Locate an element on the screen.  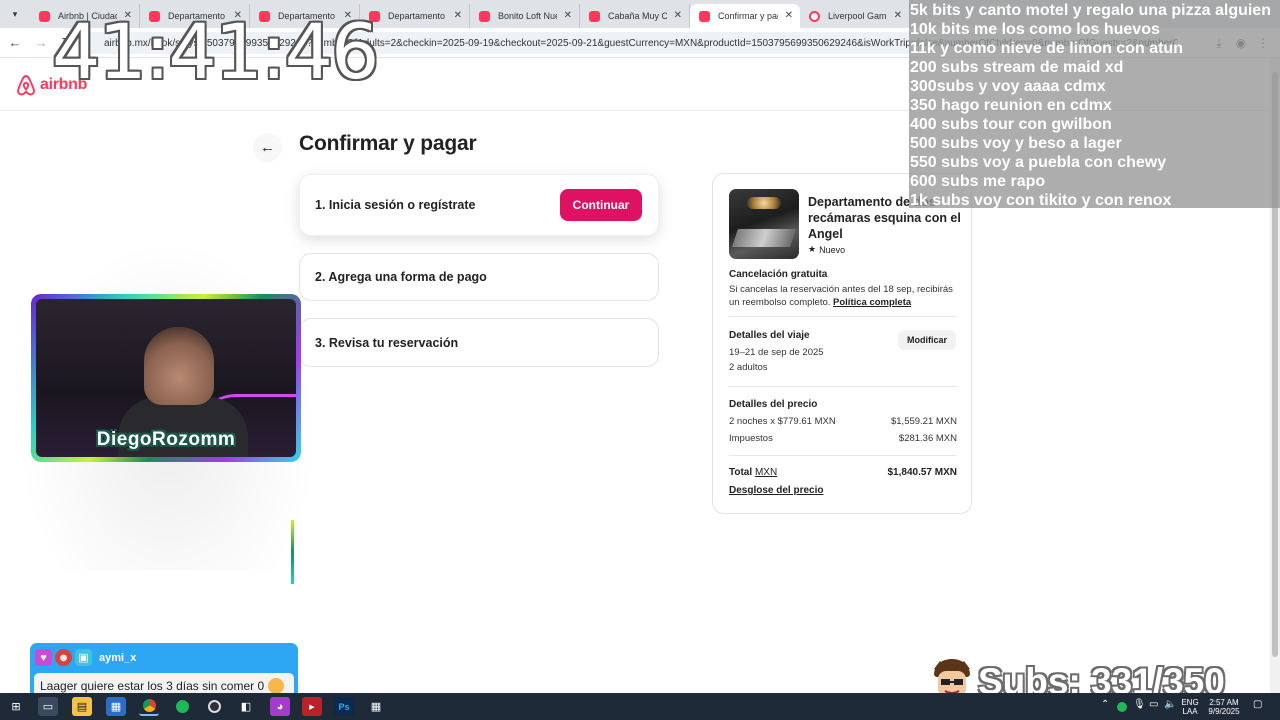
chrome-logo-shape is located at coordinates (149, 705).